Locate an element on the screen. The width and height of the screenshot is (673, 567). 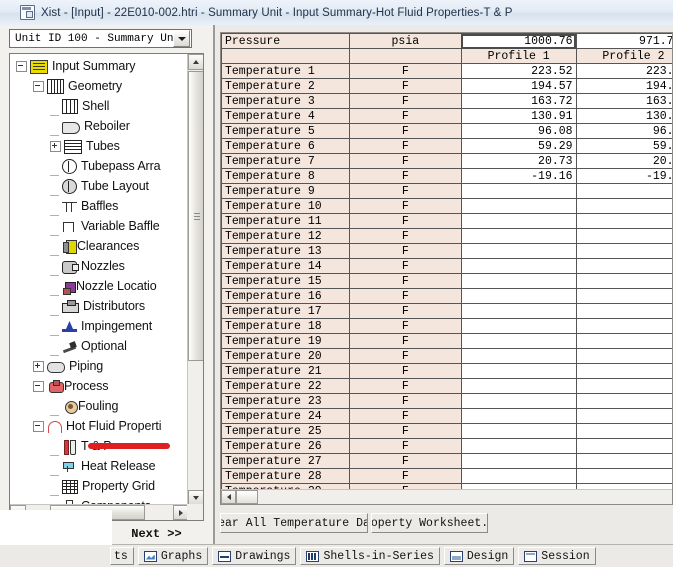
tab-ts: ts is located at coordinates (122, 556).